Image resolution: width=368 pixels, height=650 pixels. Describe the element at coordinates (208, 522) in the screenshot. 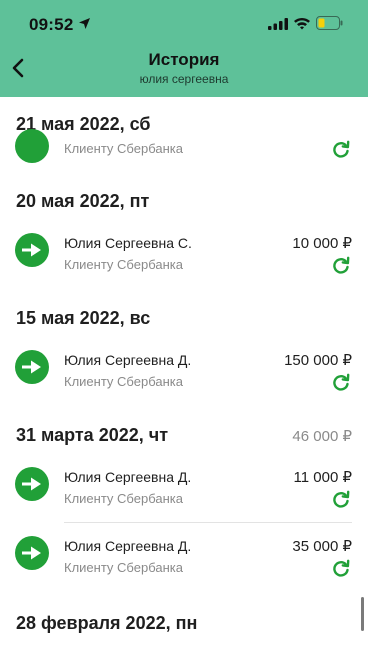

I see `row-divider` at that location.